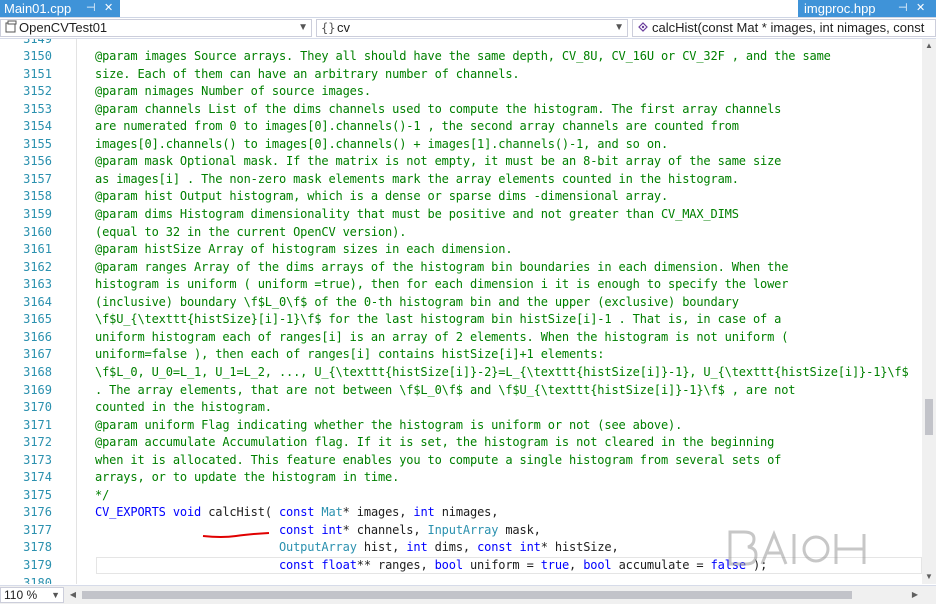  Describe the element at coordinates (929, 577) in the screenshot. I see `scroll-down-arrow-icon: ▼` at that location.